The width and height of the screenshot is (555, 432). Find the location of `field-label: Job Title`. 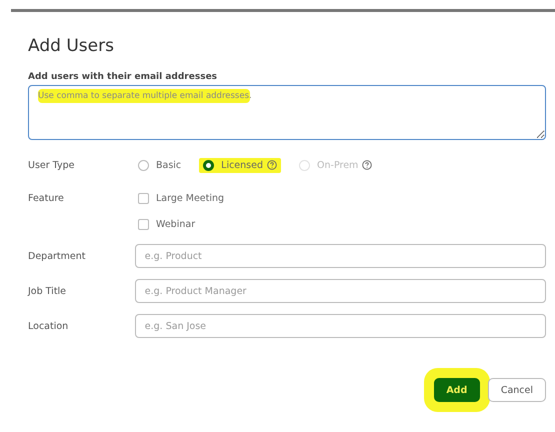

field-label: Job Title is located at coordinates (48, 291).